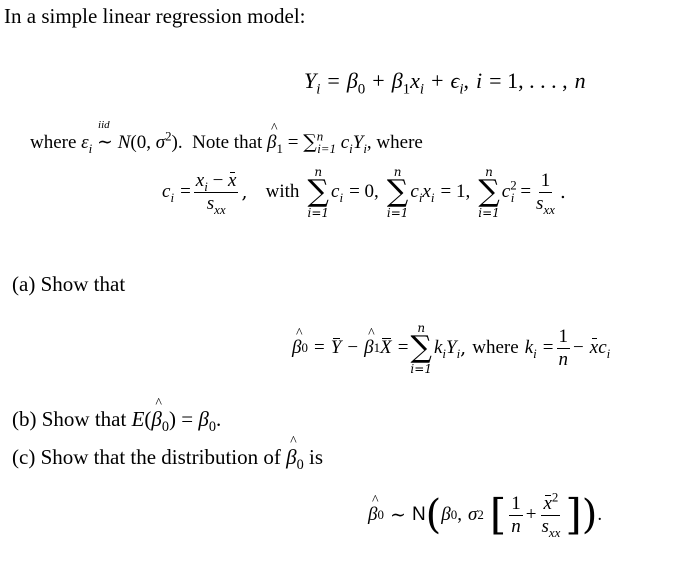 Image resolution: width=691 pixels, height=566 pixels. Describe the element at coordinates (445, 83) in the screenshot. I see `model-equation: Yi = β0 + β1xi + ϵi, i = 1, . . . , n` at that location.